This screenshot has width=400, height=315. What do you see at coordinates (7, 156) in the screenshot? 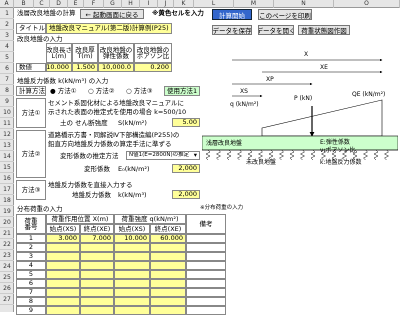
I see `row-header-cell: 14` at bounding box center [7, 156].